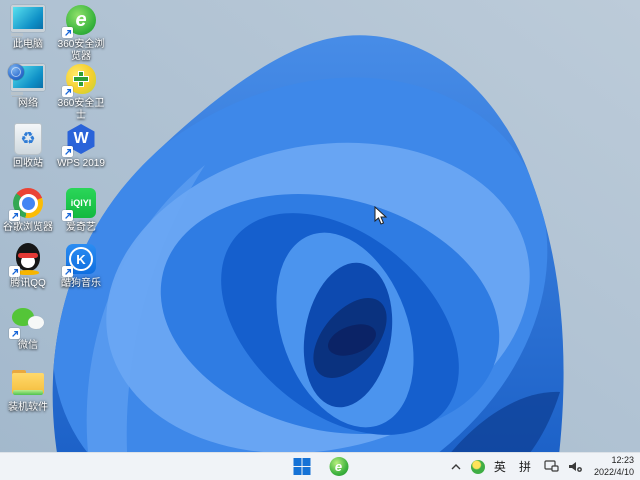 The width and height of the screenshot is (640, 480). I want to click on icon-label: 酷狗音乐, so click(81, 283).